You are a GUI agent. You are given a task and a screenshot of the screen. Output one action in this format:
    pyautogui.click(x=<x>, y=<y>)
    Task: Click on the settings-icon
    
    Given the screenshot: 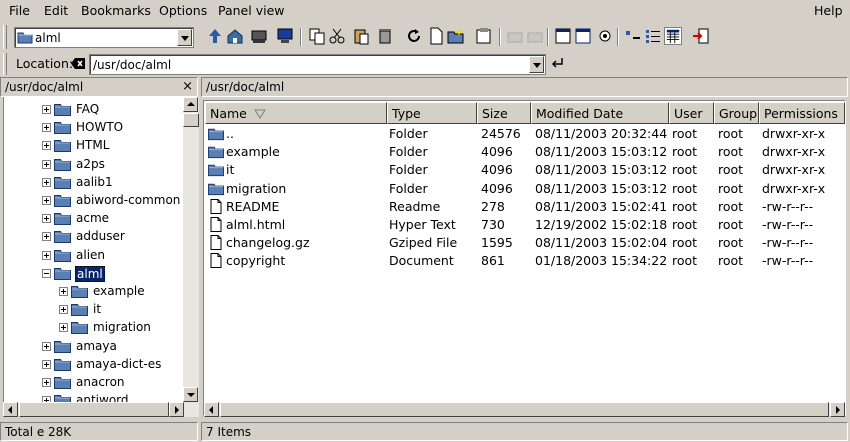 What is the action you would take?
    pyautogui.click(x=605, y=36)
    